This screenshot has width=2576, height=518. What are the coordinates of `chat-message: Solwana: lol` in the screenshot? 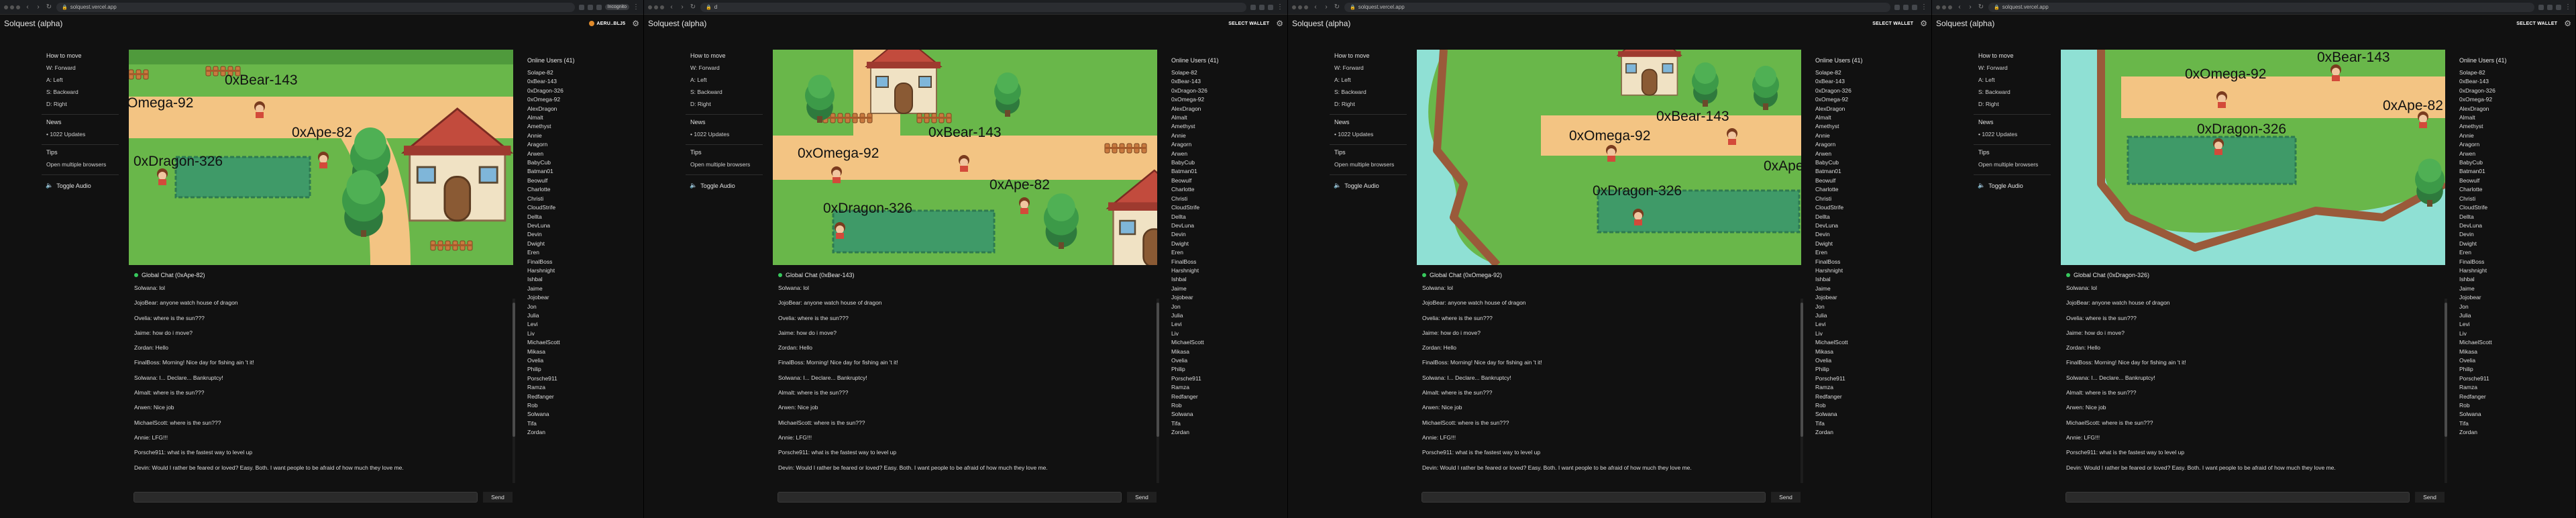 It's located at (793, 287).